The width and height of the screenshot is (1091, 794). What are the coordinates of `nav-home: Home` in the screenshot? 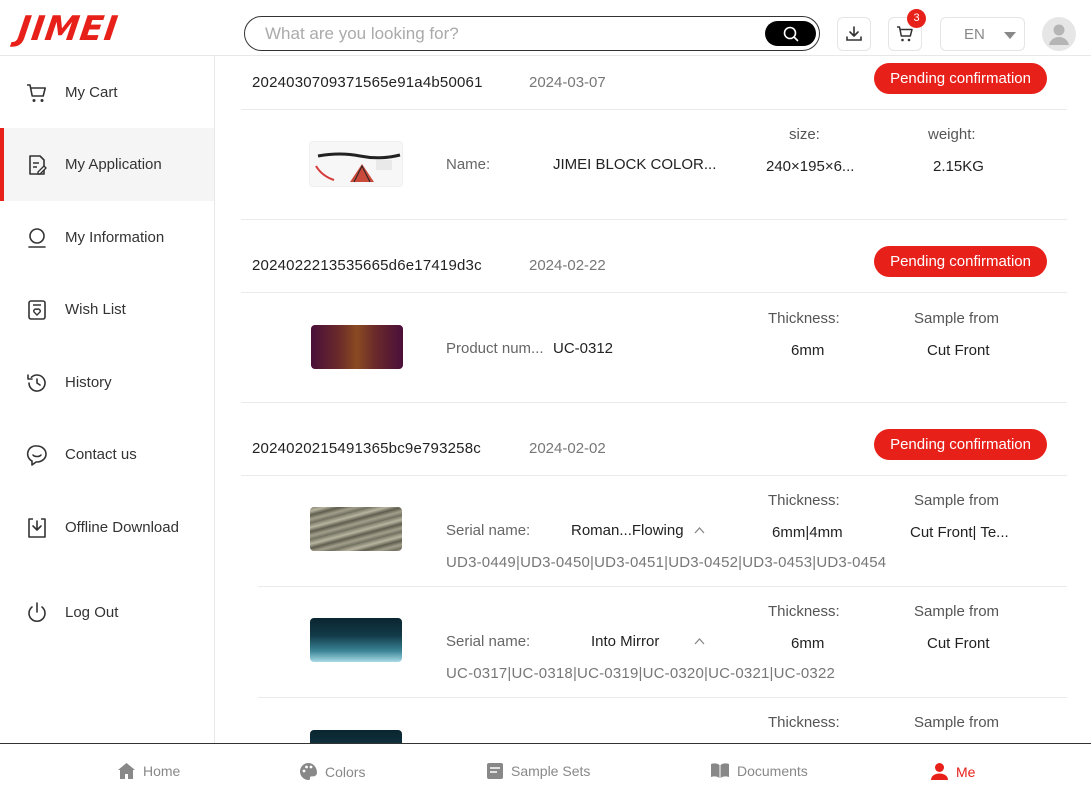 It's located at (148, 771).